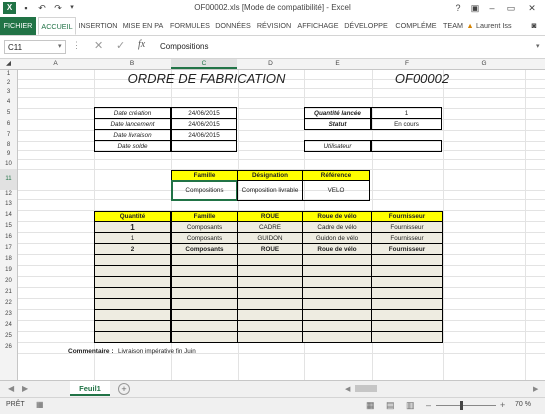 This screenshot has height=414, width=545. Describe the element at coordinates (8, 215) in the screenshot. I see `row-header-14: 14` at that location.